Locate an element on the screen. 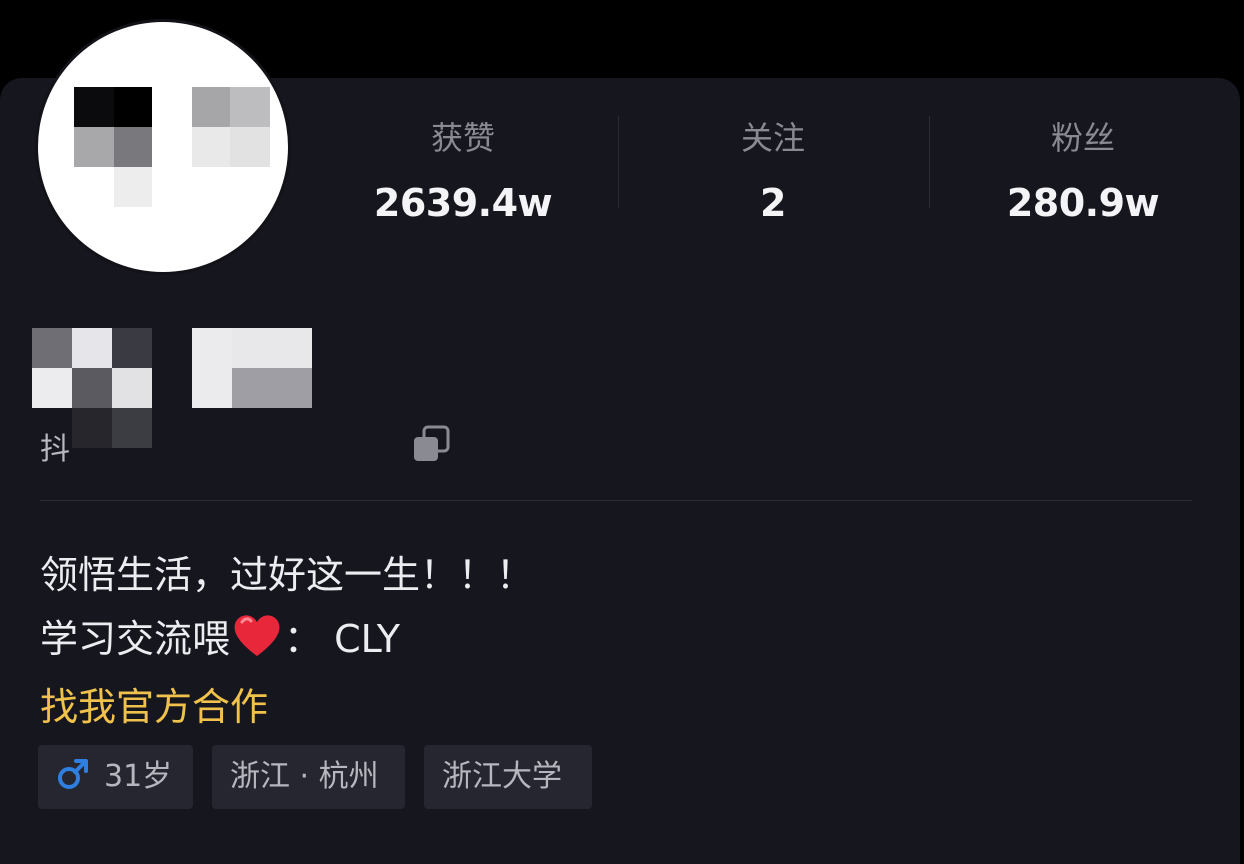 The image size is (1244, 864). tag-age-label: 31岁 is located at coordinates (138, 776).